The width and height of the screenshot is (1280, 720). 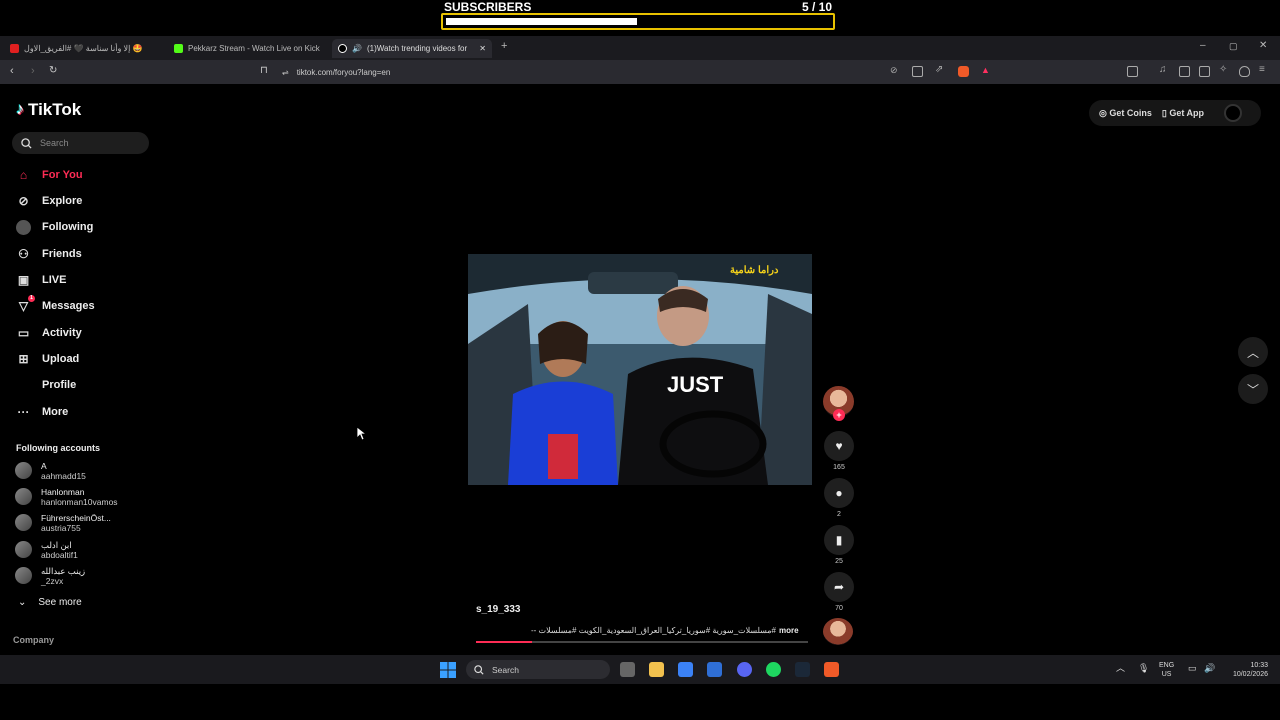 I want to click on following-account: Hanlonman hanlonman10vamos, so click(x=66, y=497).